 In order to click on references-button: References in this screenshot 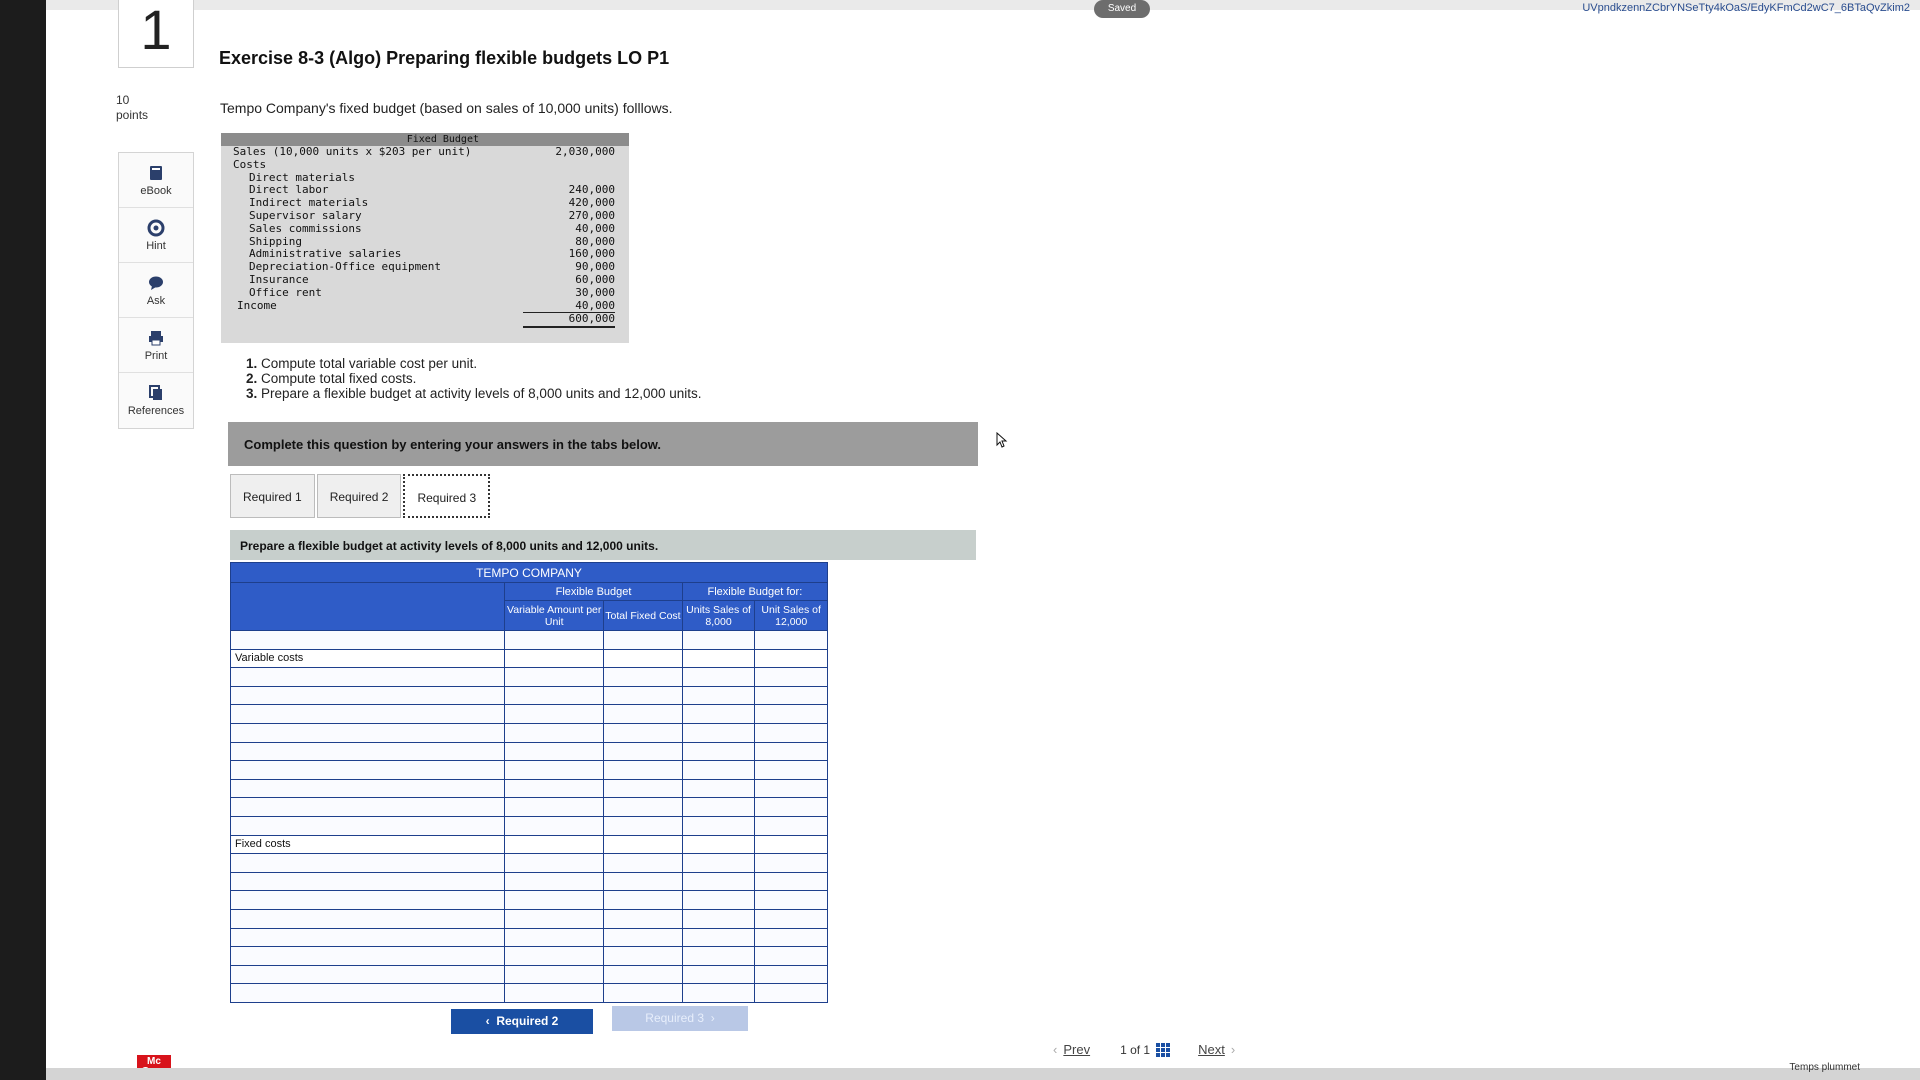, I will do `click(156, 400)`.